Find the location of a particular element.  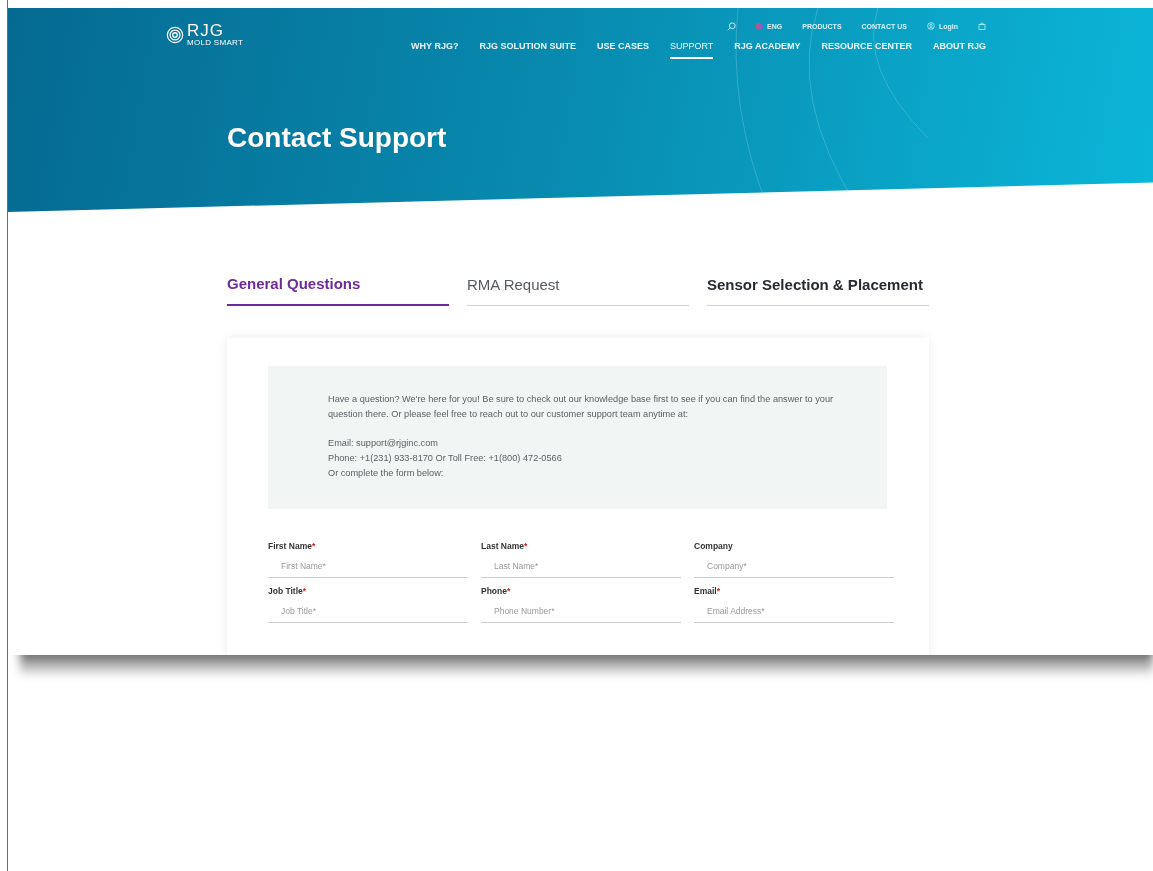

nav-link: RJG ACADEMY is located at coordinates (767, 50).